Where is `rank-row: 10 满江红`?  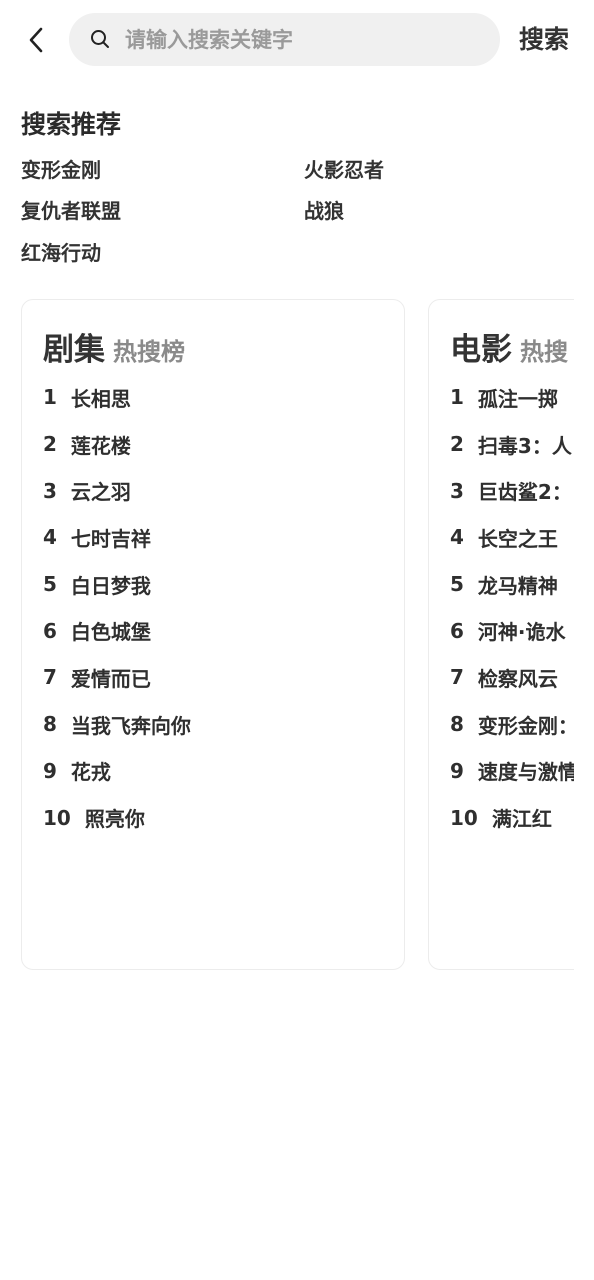 rank-row: 10 满江红 is located at coordinates (512, 817).